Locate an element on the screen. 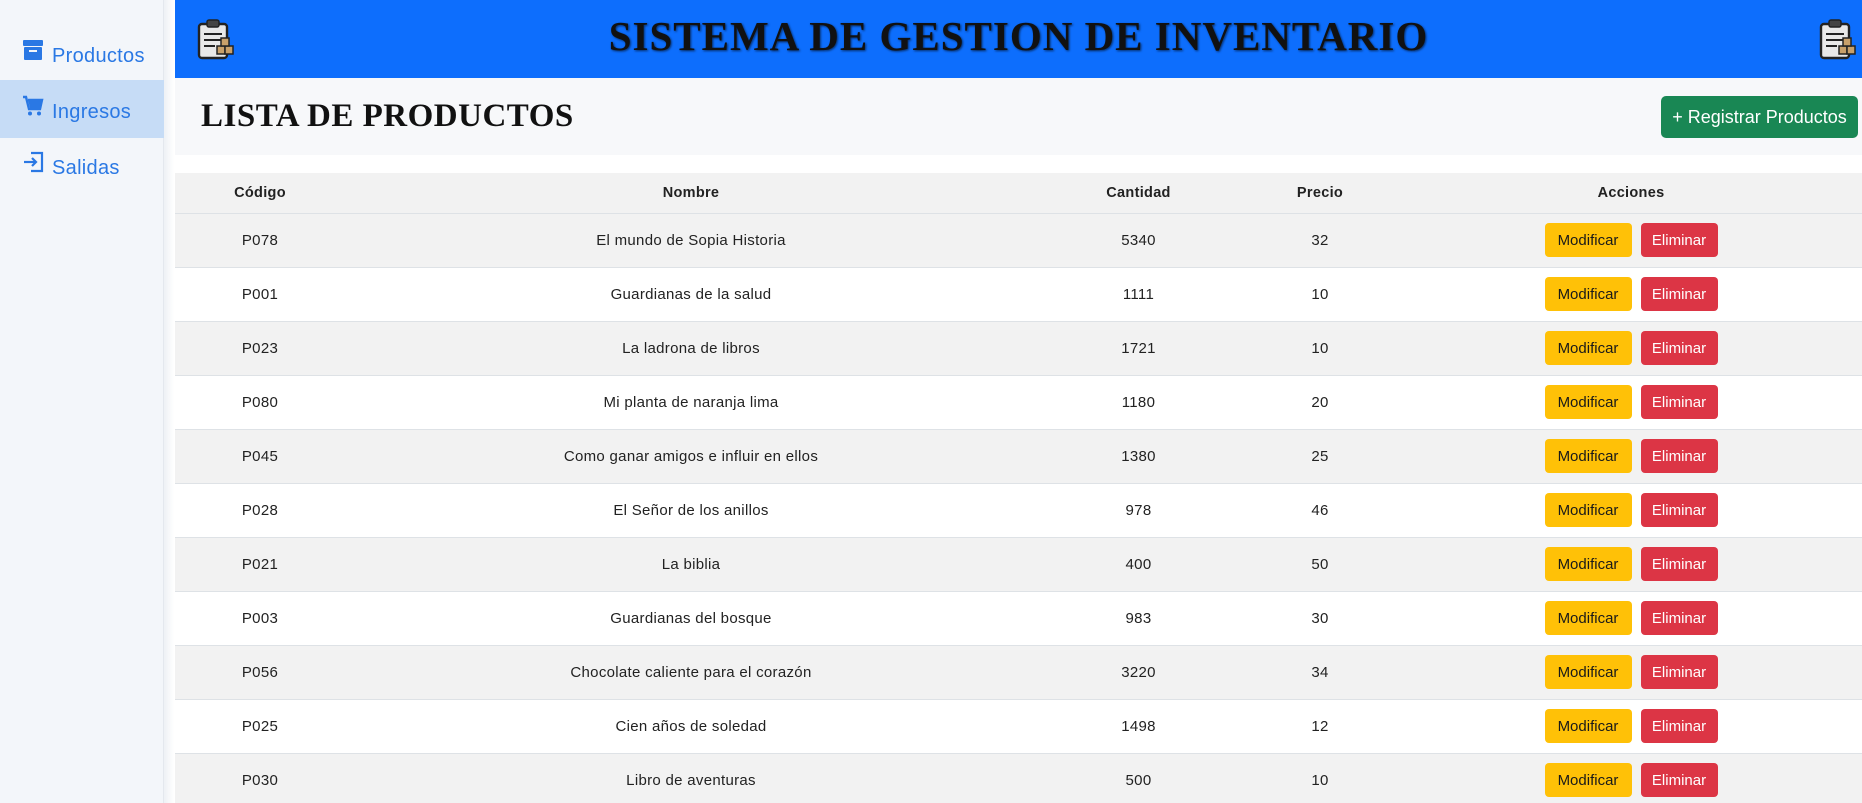 The height and width of the screenshot is (803, 1862). sidebar-item-productos: Productos is located at coordinates (82, 53).